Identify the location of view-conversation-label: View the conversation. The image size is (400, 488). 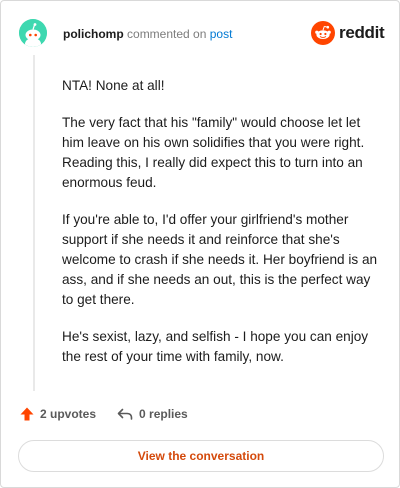
(201, 456).